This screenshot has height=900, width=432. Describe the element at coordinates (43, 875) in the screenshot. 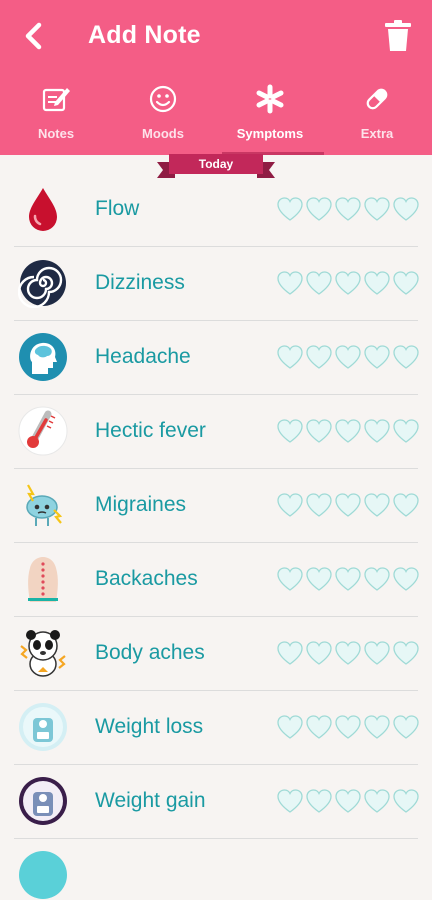

I see `next-symptom-icon` at that location.